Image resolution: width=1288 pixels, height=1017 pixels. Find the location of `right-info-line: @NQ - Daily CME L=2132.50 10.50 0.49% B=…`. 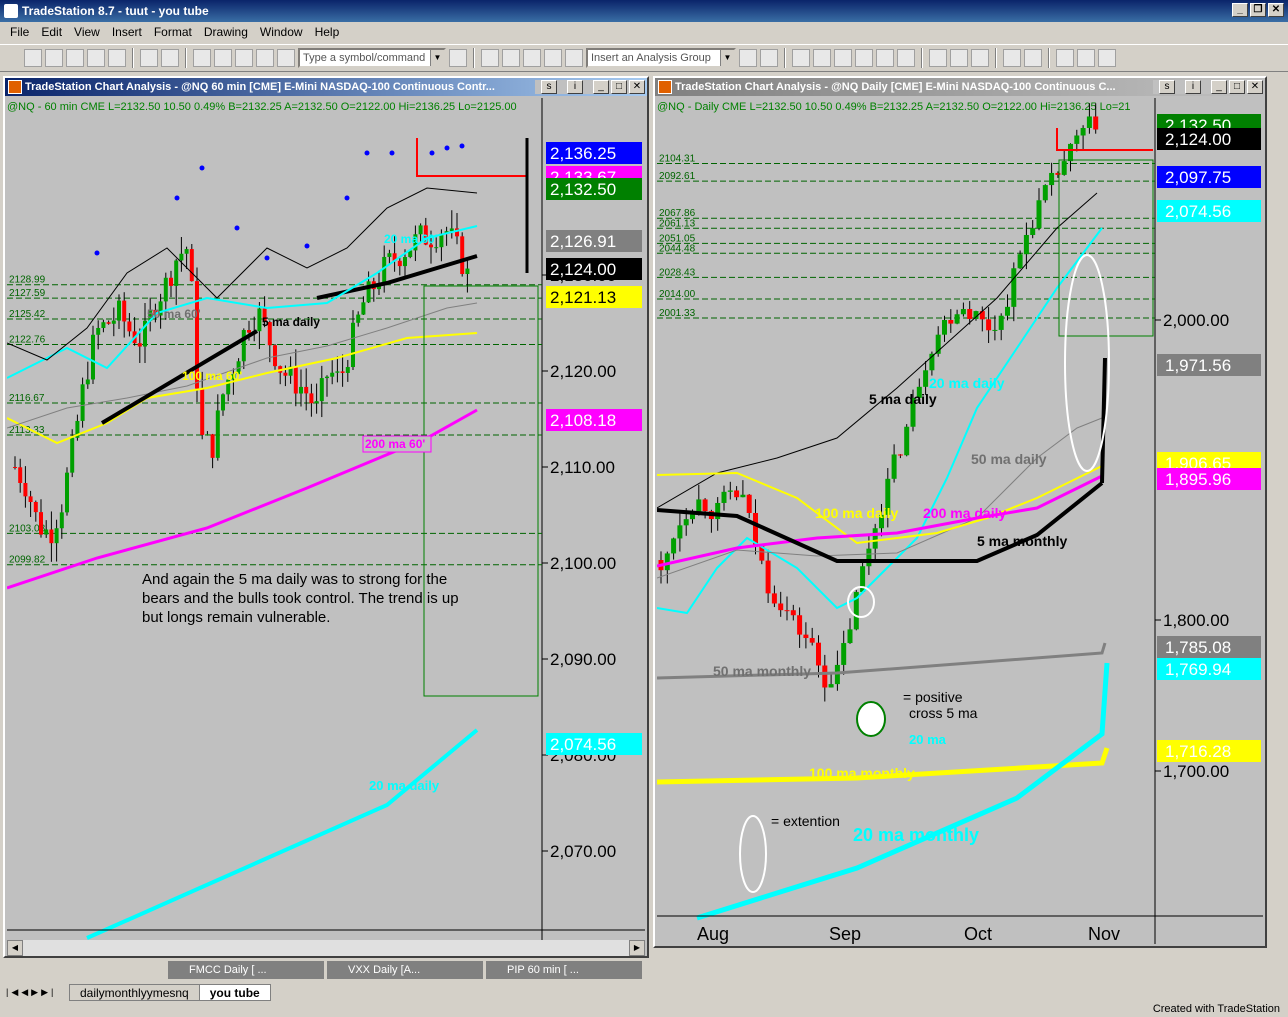

right-info-line: @NQ - Daily CME L=2132.50 10.50 0.49% B=… is located at coordinates (894, 107).